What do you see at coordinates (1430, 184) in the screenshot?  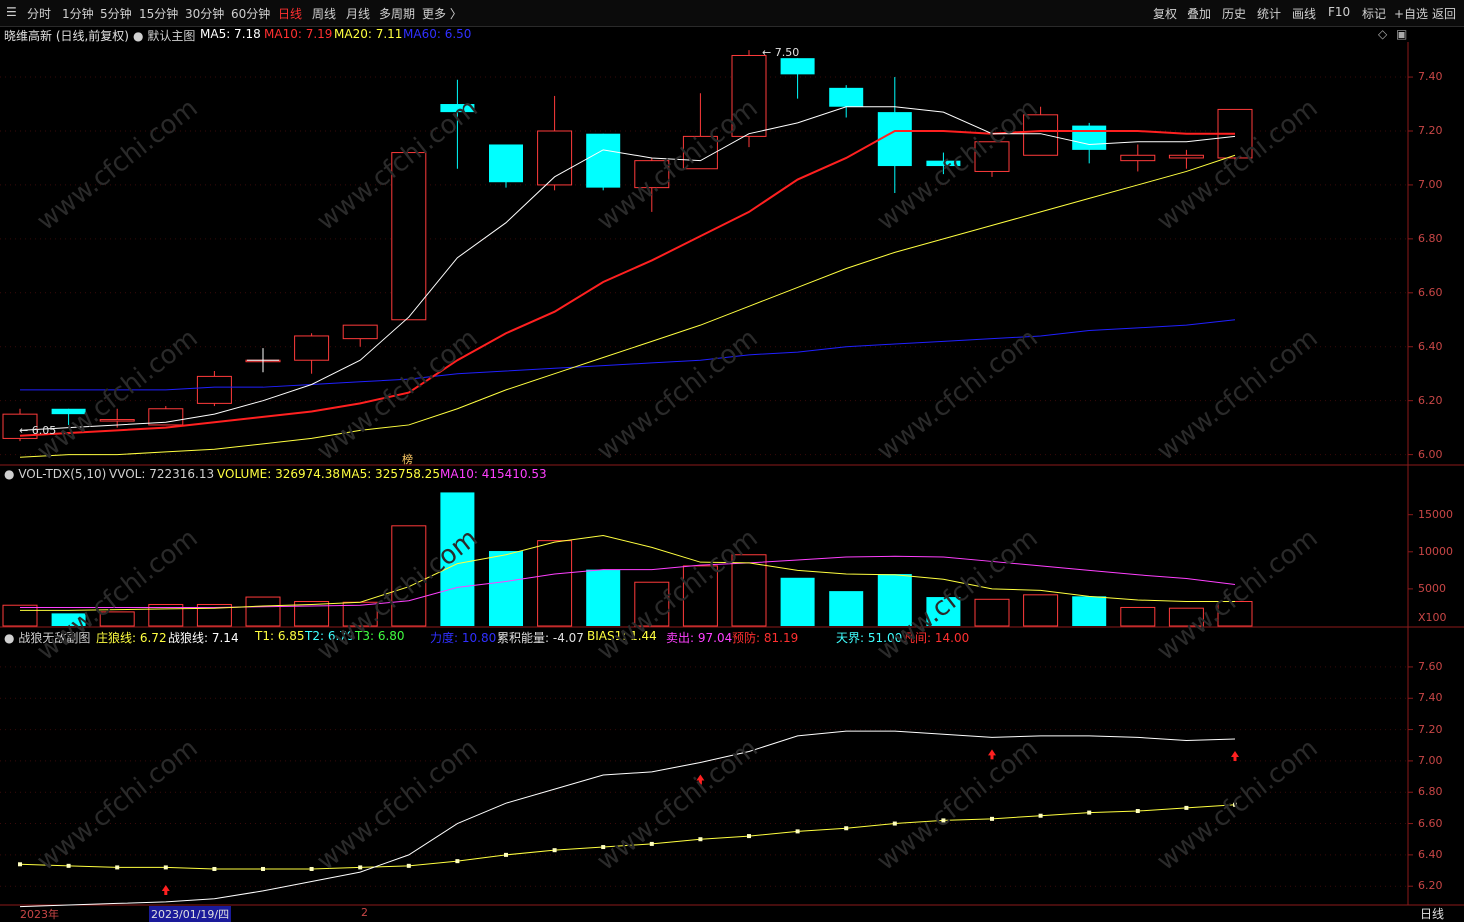 I see `price-axis-label: 7.00` at bounding box center [1430, 184].